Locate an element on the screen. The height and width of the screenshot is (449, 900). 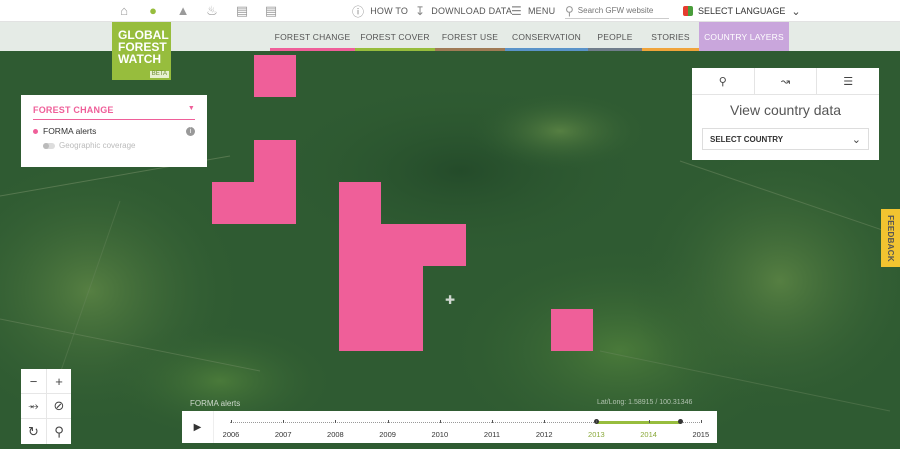
feedback-button: FEEDBACK is located at coordinates (890, 238).